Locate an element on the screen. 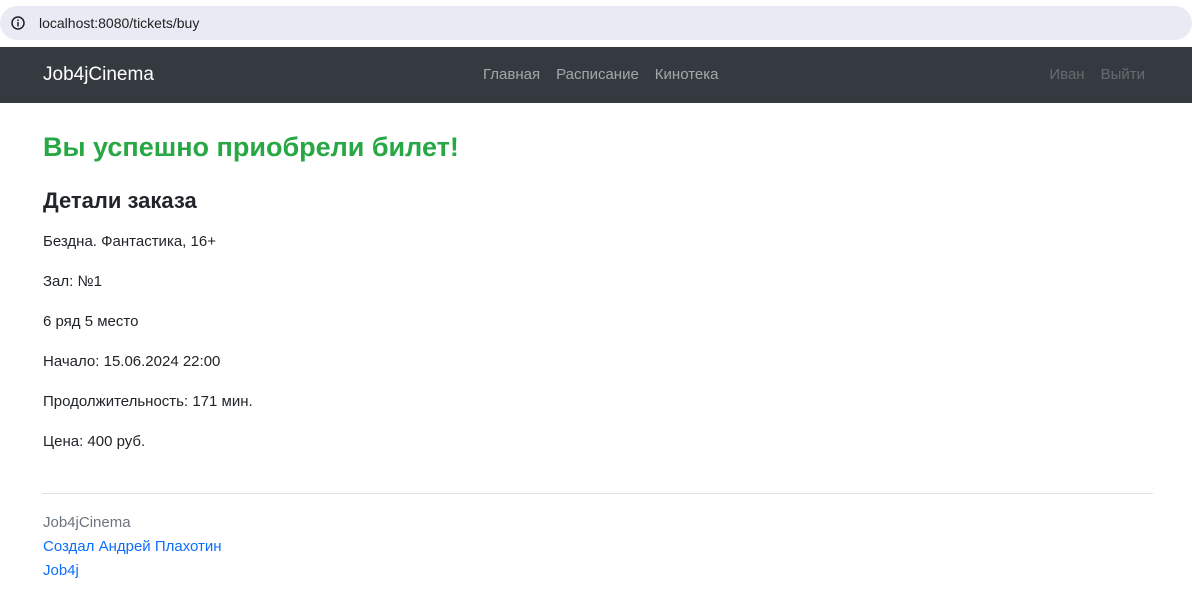  nav-links: Главная Расписание Кинотека is located at coordinates (601, 75).